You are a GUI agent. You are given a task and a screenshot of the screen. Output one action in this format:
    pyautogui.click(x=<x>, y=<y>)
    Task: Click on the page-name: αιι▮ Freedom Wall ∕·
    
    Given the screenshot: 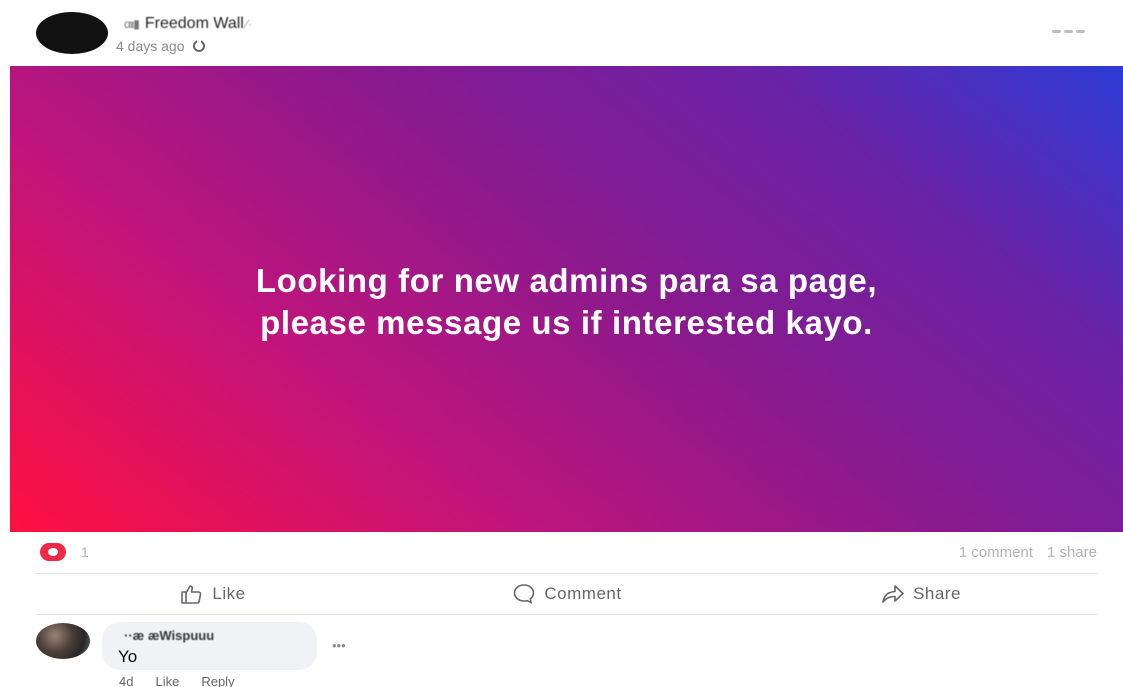 What is the action you would take?
    pyautogui.click(x=188, y=24)
    